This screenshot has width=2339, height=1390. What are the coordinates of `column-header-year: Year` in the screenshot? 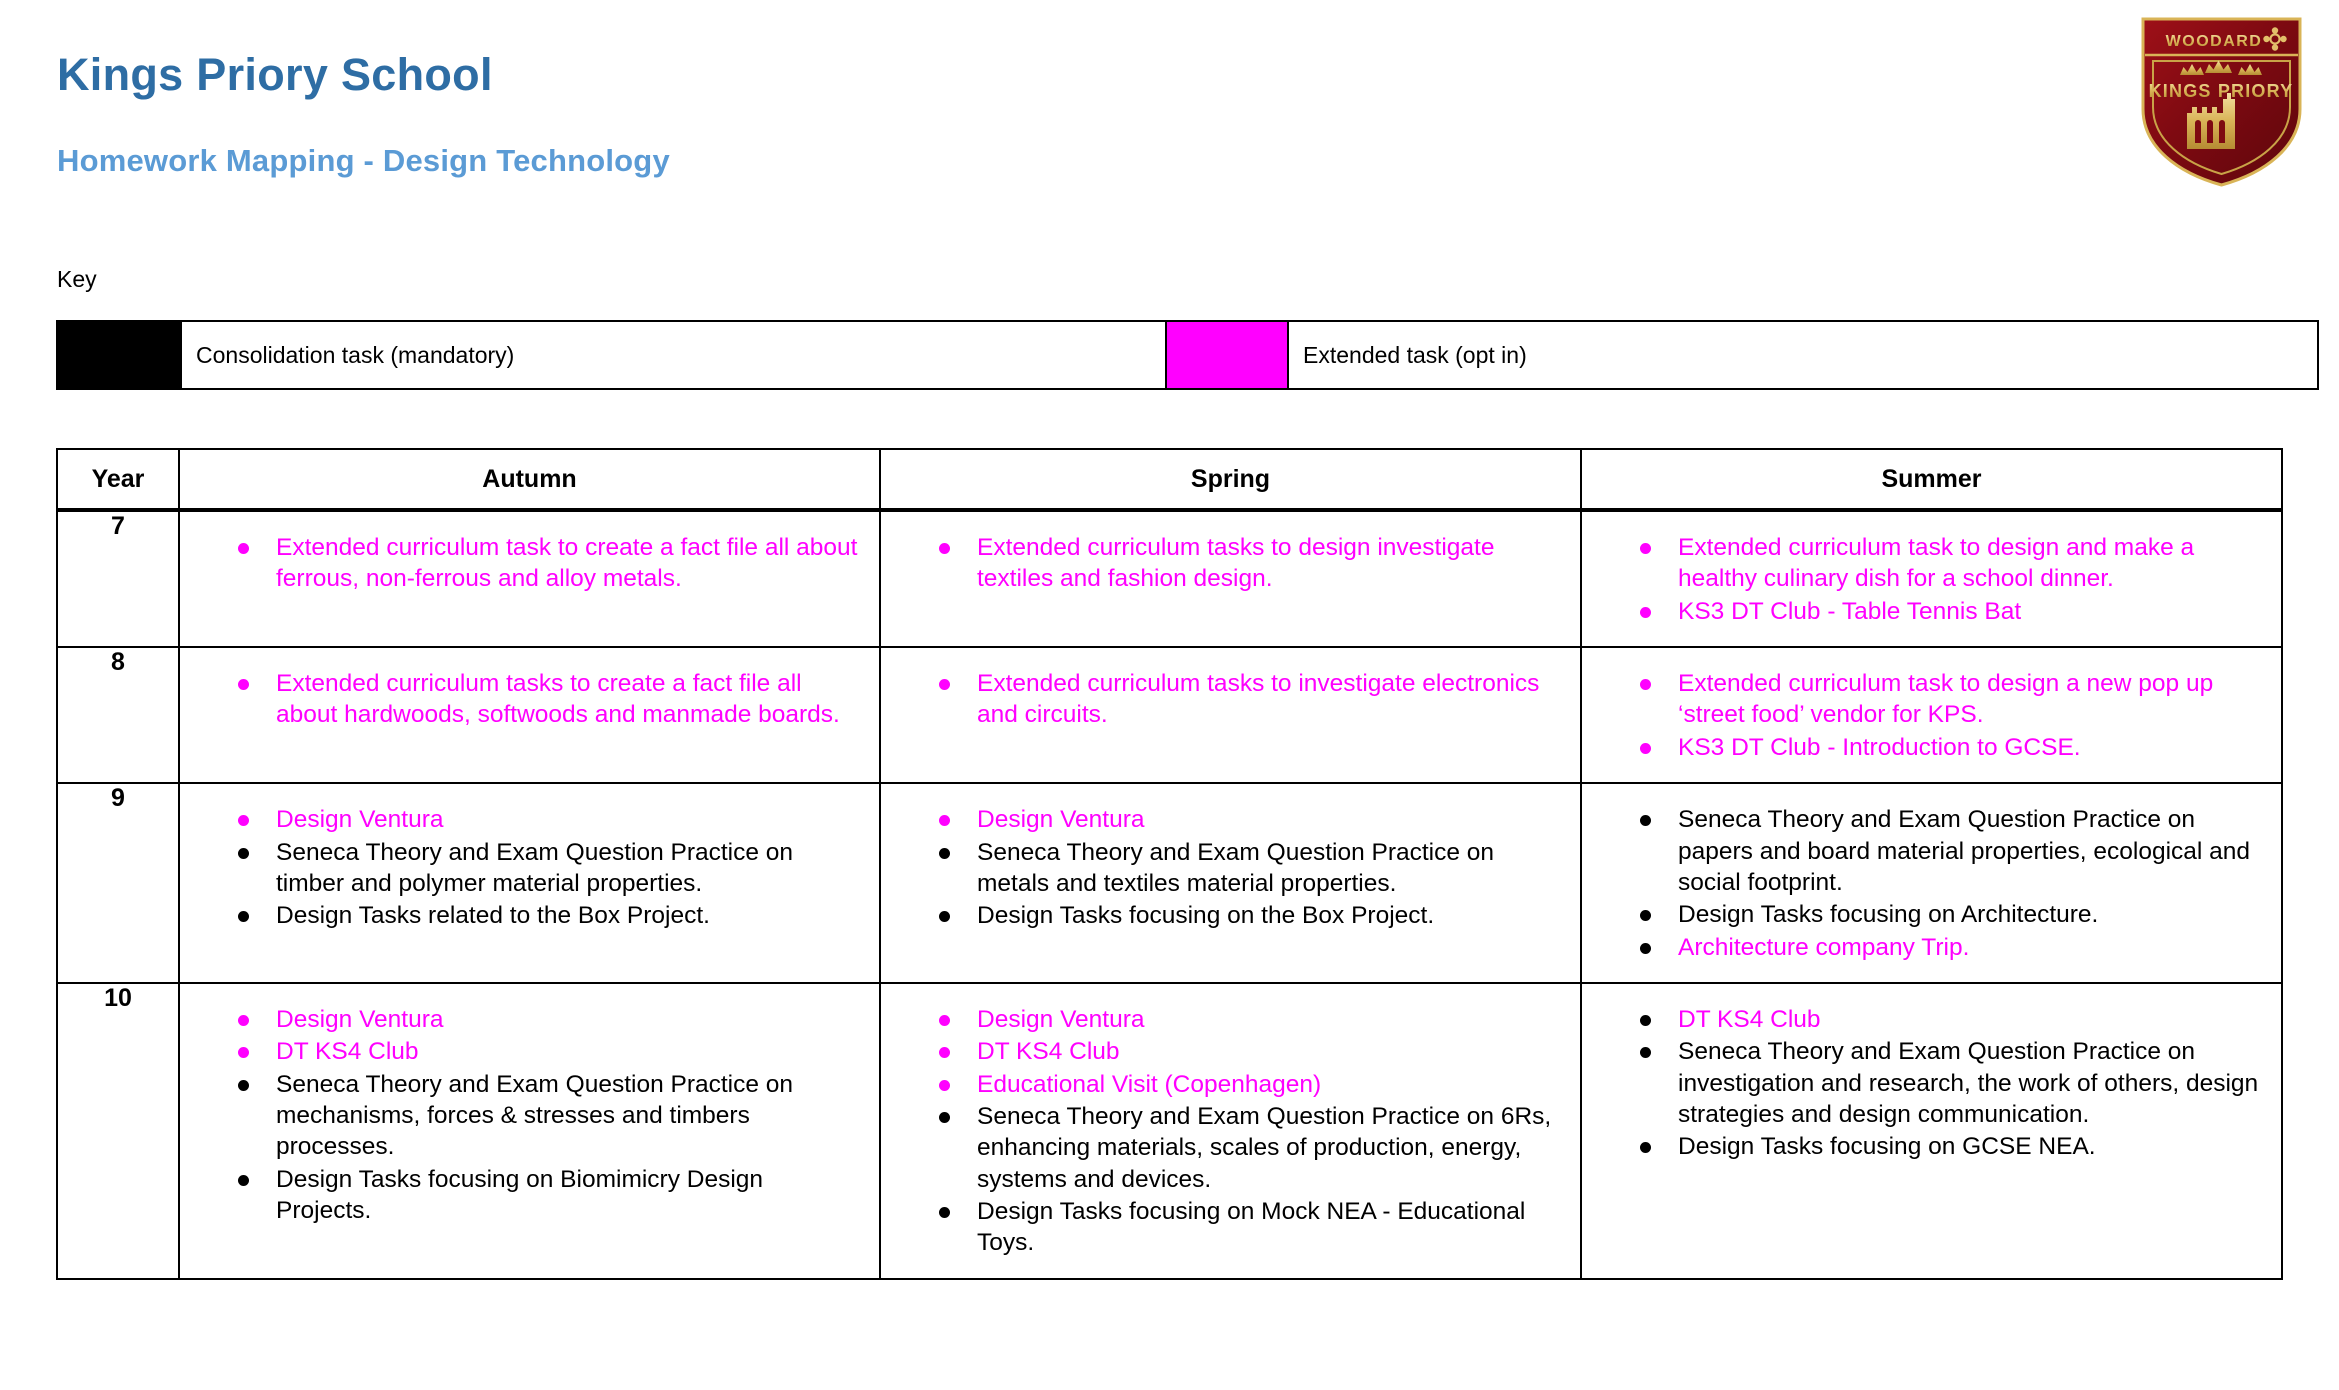 It's located at (118, 480).